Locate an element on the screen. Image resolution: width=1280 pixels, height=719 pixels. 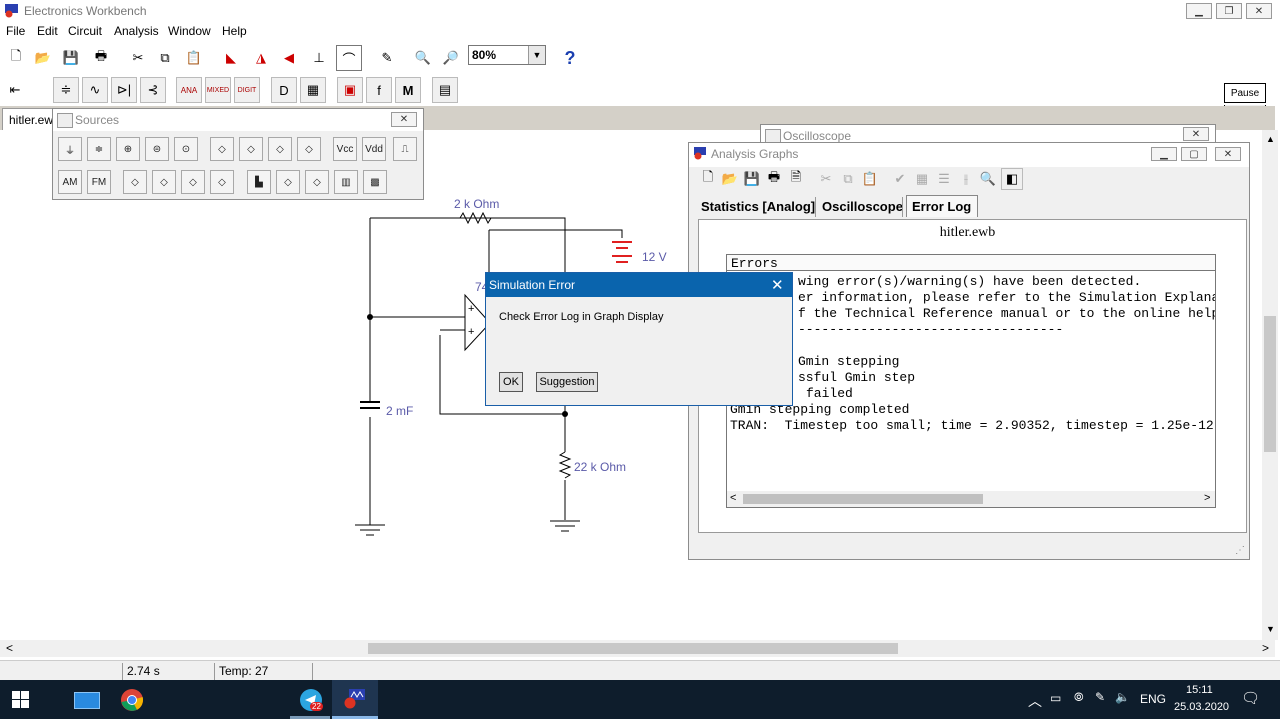
dialog-titlebar: Simulation Error ✕ is located at coordinates (639, 285).